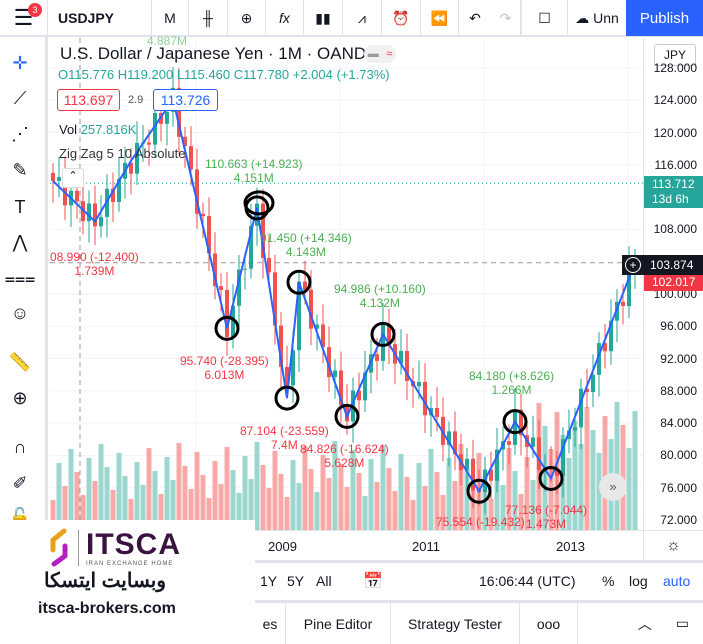 The height and width of the screenshot is (644, 703). Describe the element at coordinates (337, 623) in the screenshot. I see `tab-pine-editor: Pine Editor` at that location.